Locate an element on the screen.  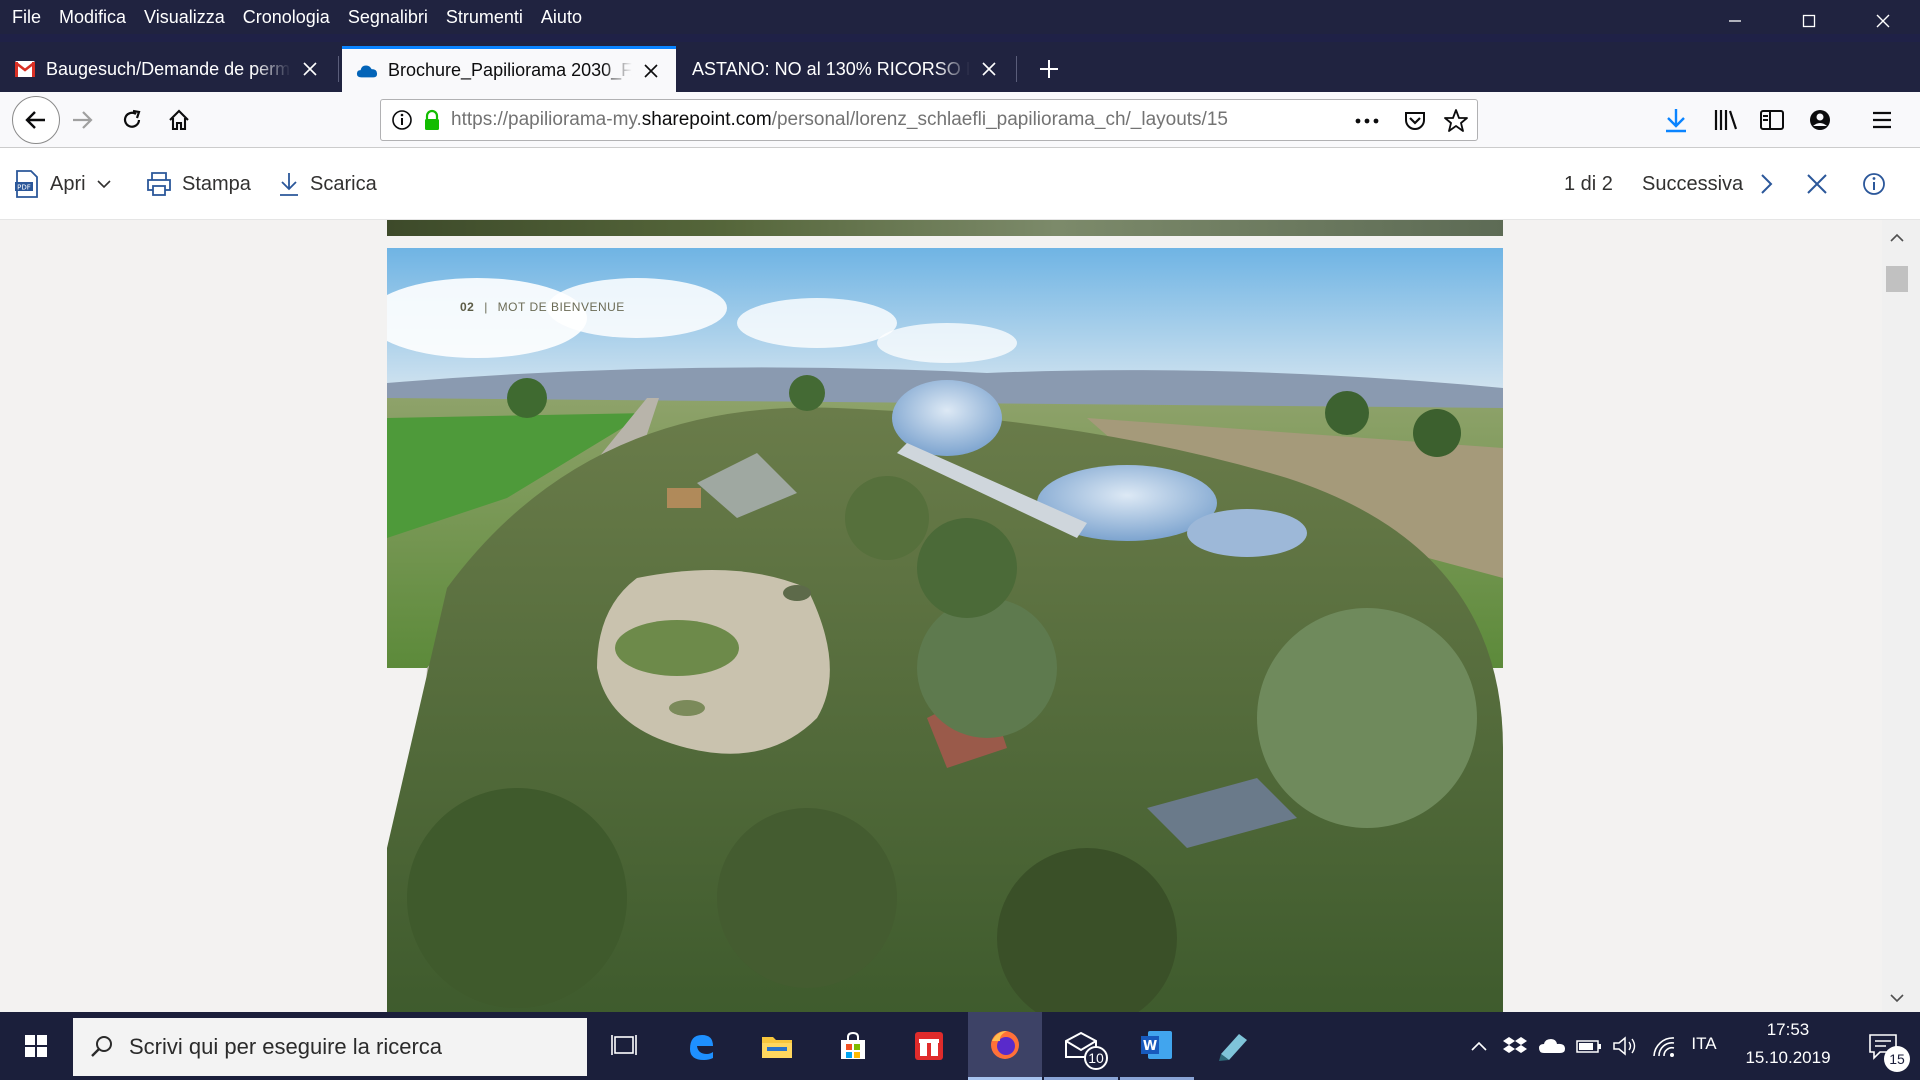
dropbox-icon is located at coordinates (1515, 1045).